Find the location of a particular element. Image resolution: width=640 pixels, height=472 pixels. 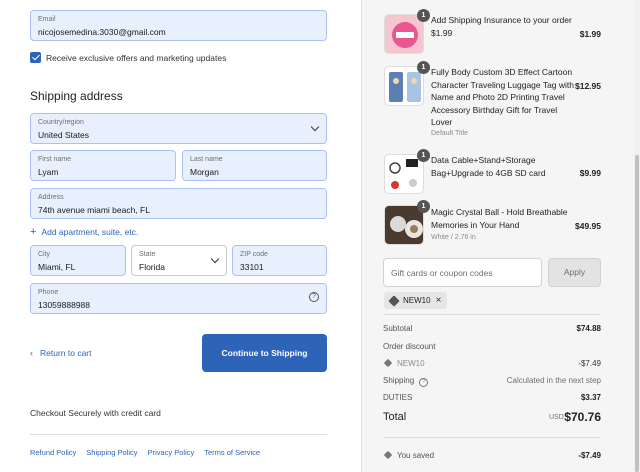

email-value: nicojosemedina.3030@gmail.com is located at coordinates (102, 32).